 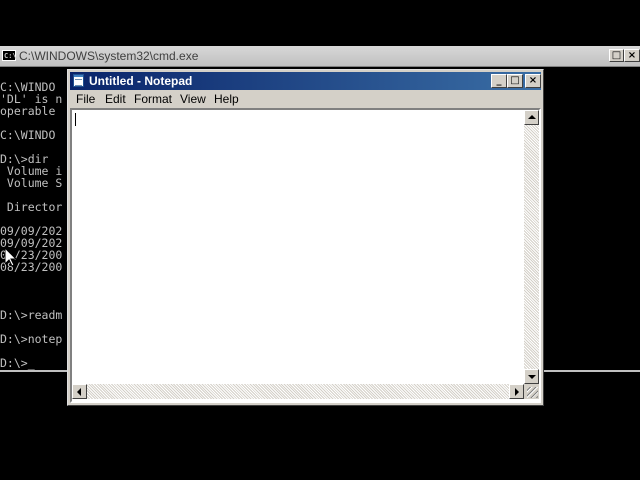 I want to click on cmd-line: C:\WINDO, so click(x=28, y=135).